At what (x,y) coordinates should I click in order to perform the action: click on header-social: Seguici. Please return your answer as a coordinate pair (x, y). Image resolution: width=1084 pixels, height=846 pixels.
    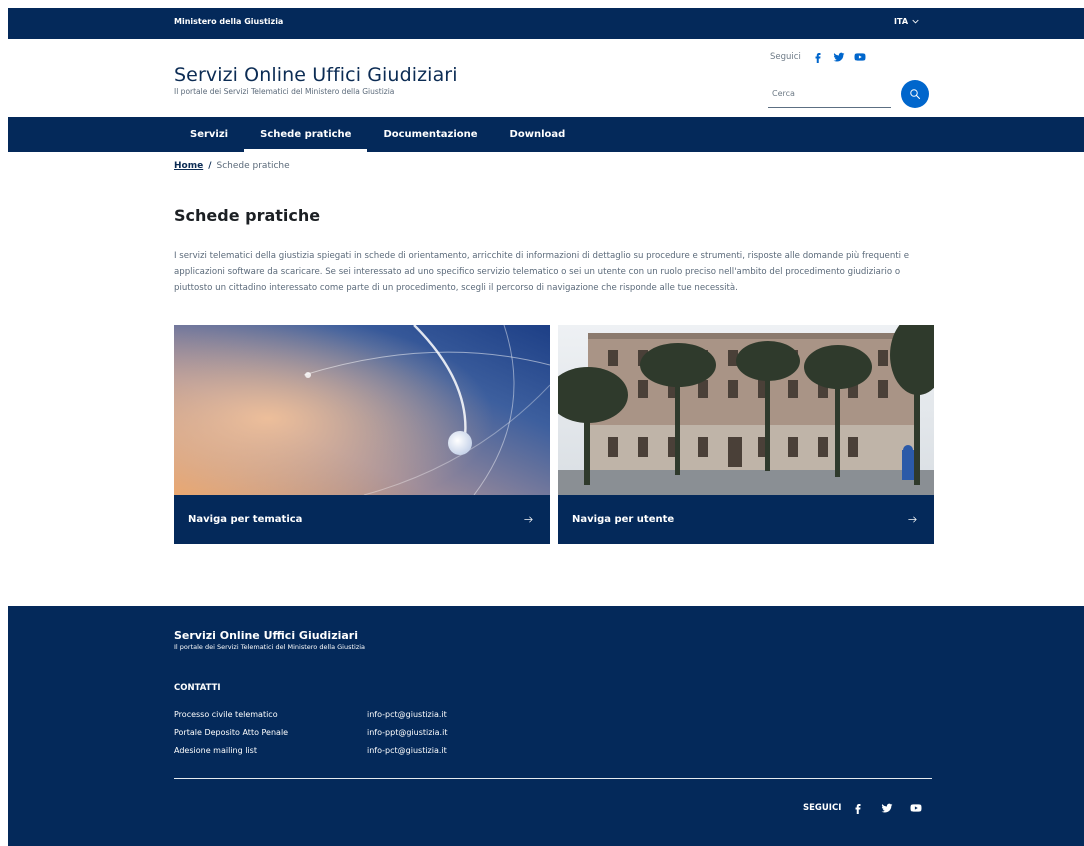
    Looking at the image, I should click on (818, 57).